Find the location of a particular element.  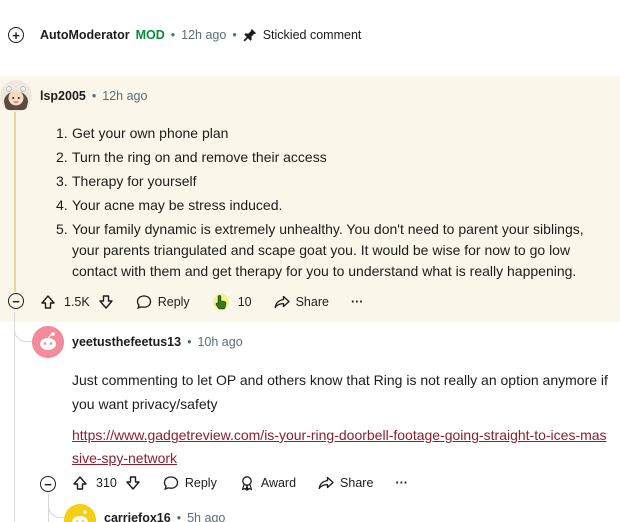

comment2-actions: 310 Reply Award Share ··· is located at coordinates (251, 483).